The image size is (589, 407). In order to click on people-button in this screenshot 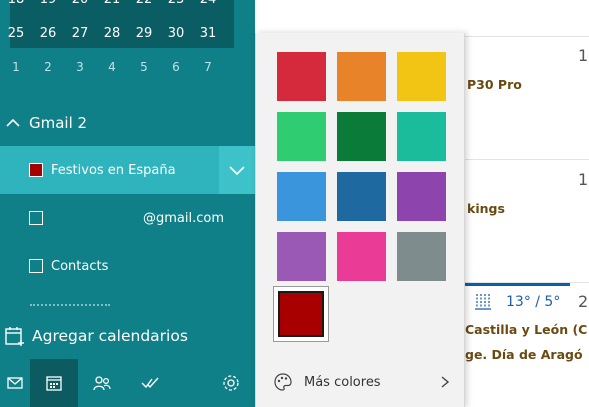, I will do `click(102, 383)`.